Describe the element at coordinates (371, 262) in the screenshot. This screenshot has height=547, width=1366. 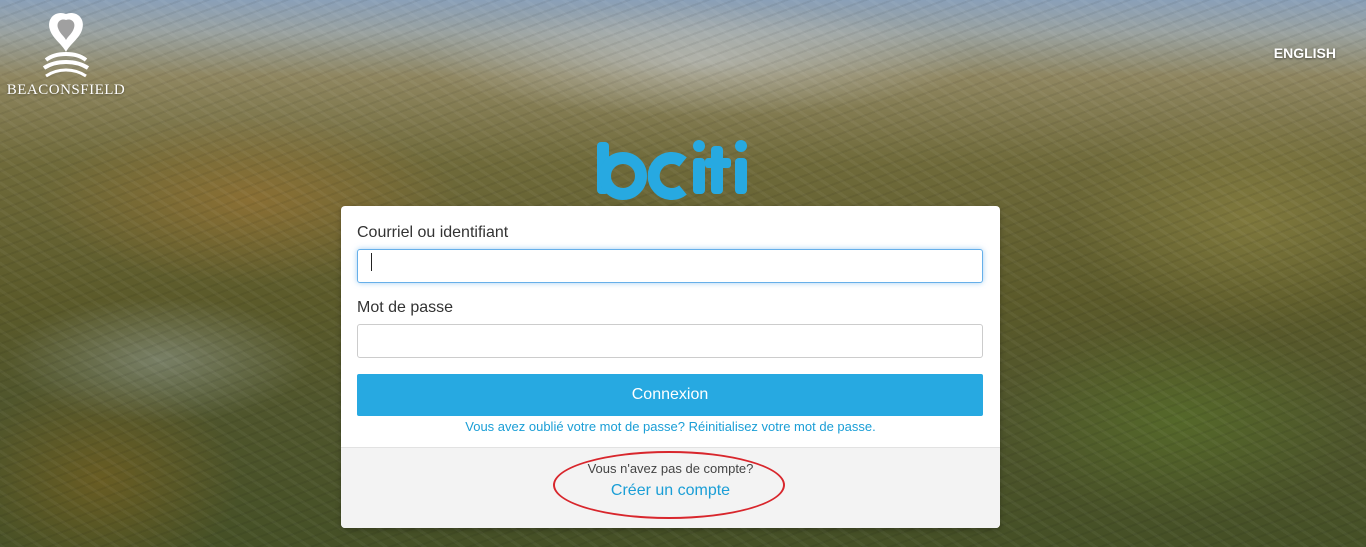
I see `text-caret` at that location.